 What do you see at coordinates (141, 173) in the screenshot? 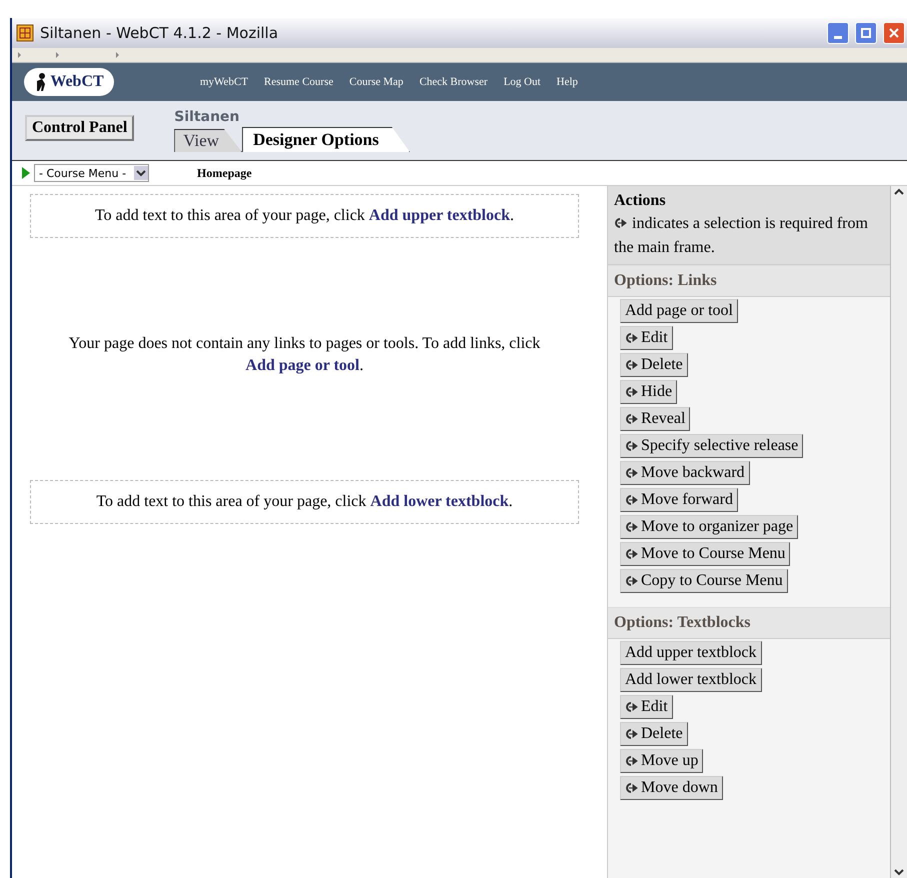
I see `chevron-down-icon` at bounding box center [141, 173].